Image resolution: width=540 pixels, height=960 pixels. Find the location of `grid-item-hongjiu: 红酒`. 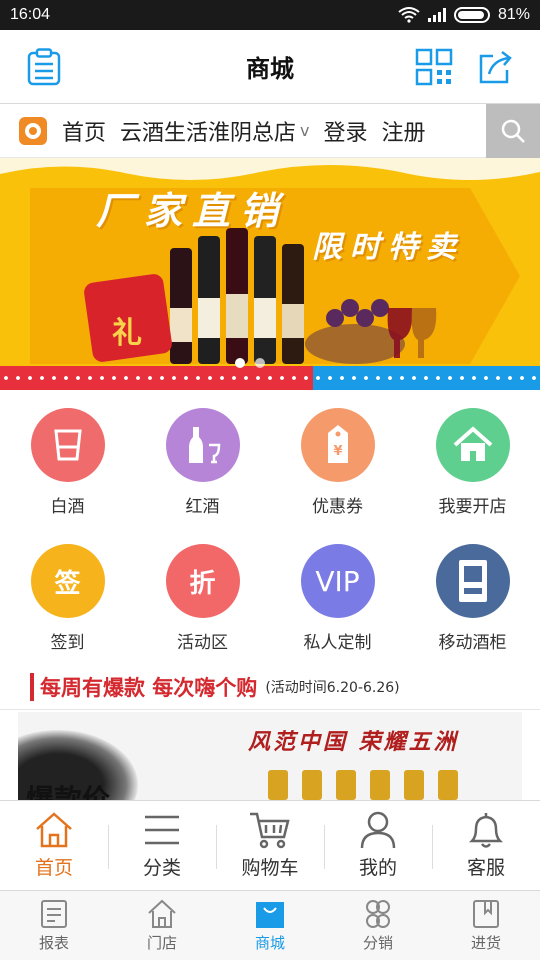

grid-item-hongjiu: 红酒 is located at coordinates (202, 466).